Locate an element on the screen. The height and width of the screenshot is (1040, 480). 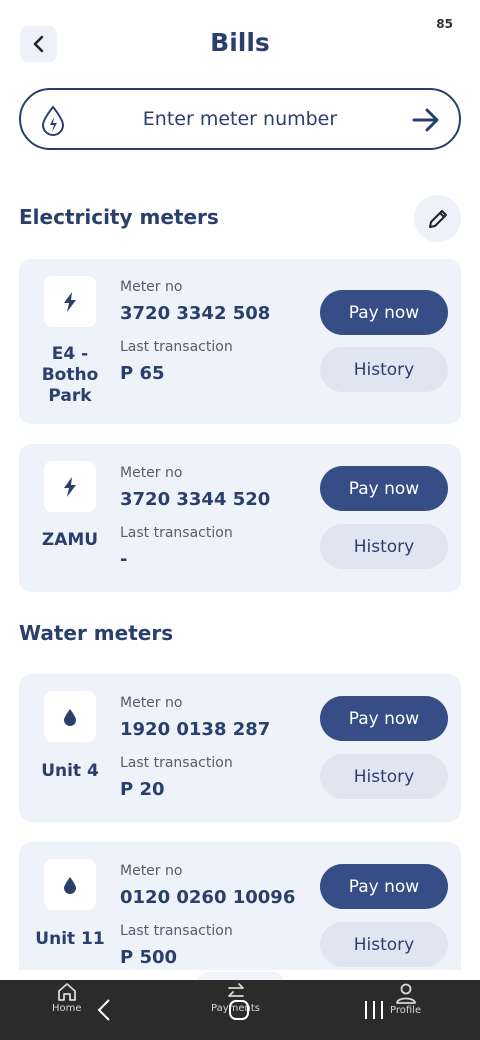
header: Bills is located at coordinates (240, 46).